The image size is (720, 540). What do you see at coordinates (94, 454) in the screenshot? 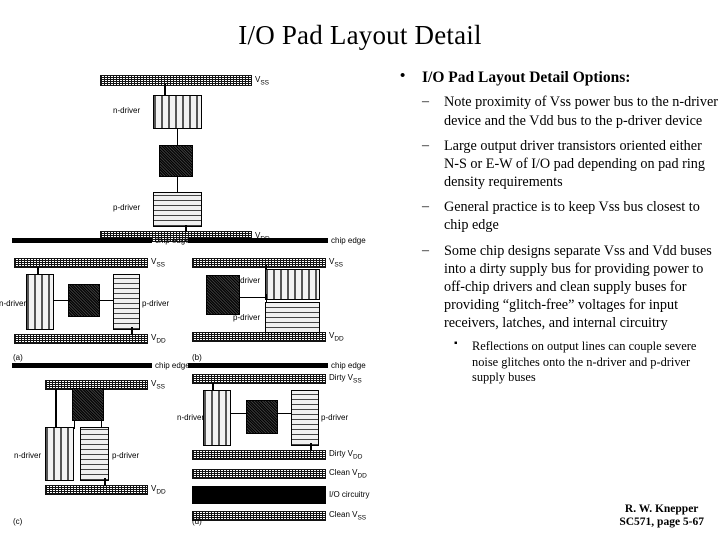
I see `panel-c-p-driver-block` at bounding box center [94, 454].